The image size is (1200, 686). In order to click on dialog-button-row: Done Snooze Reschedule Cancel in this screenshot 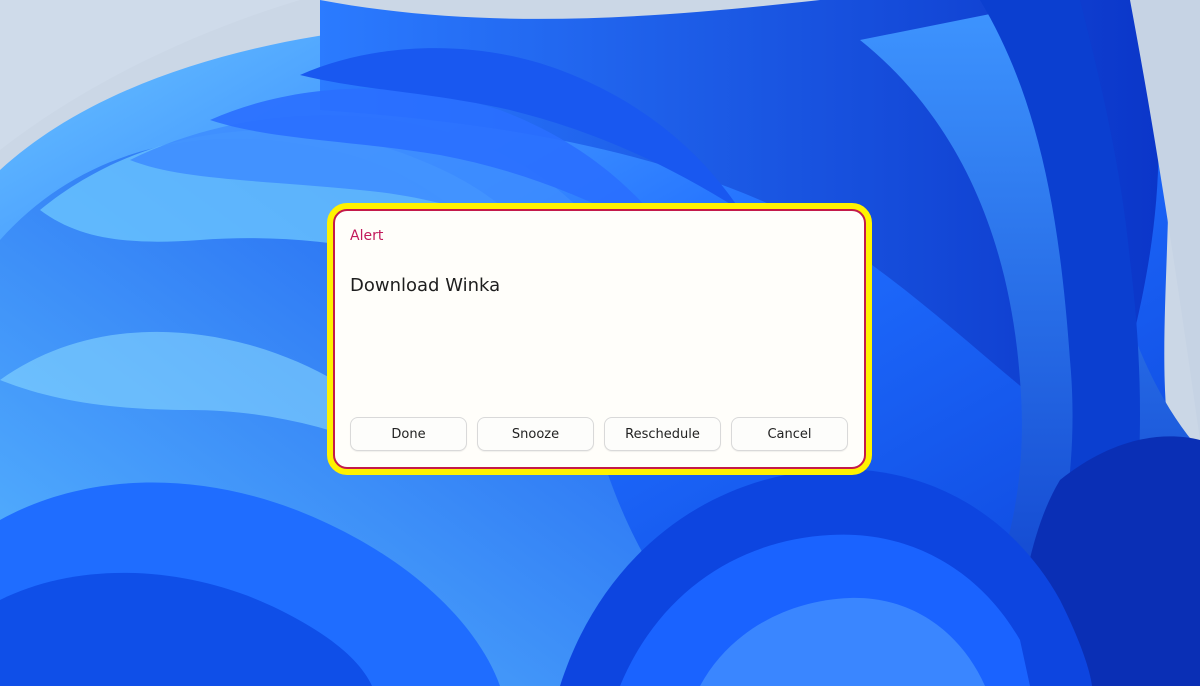, I will do `click(599, 434)`.